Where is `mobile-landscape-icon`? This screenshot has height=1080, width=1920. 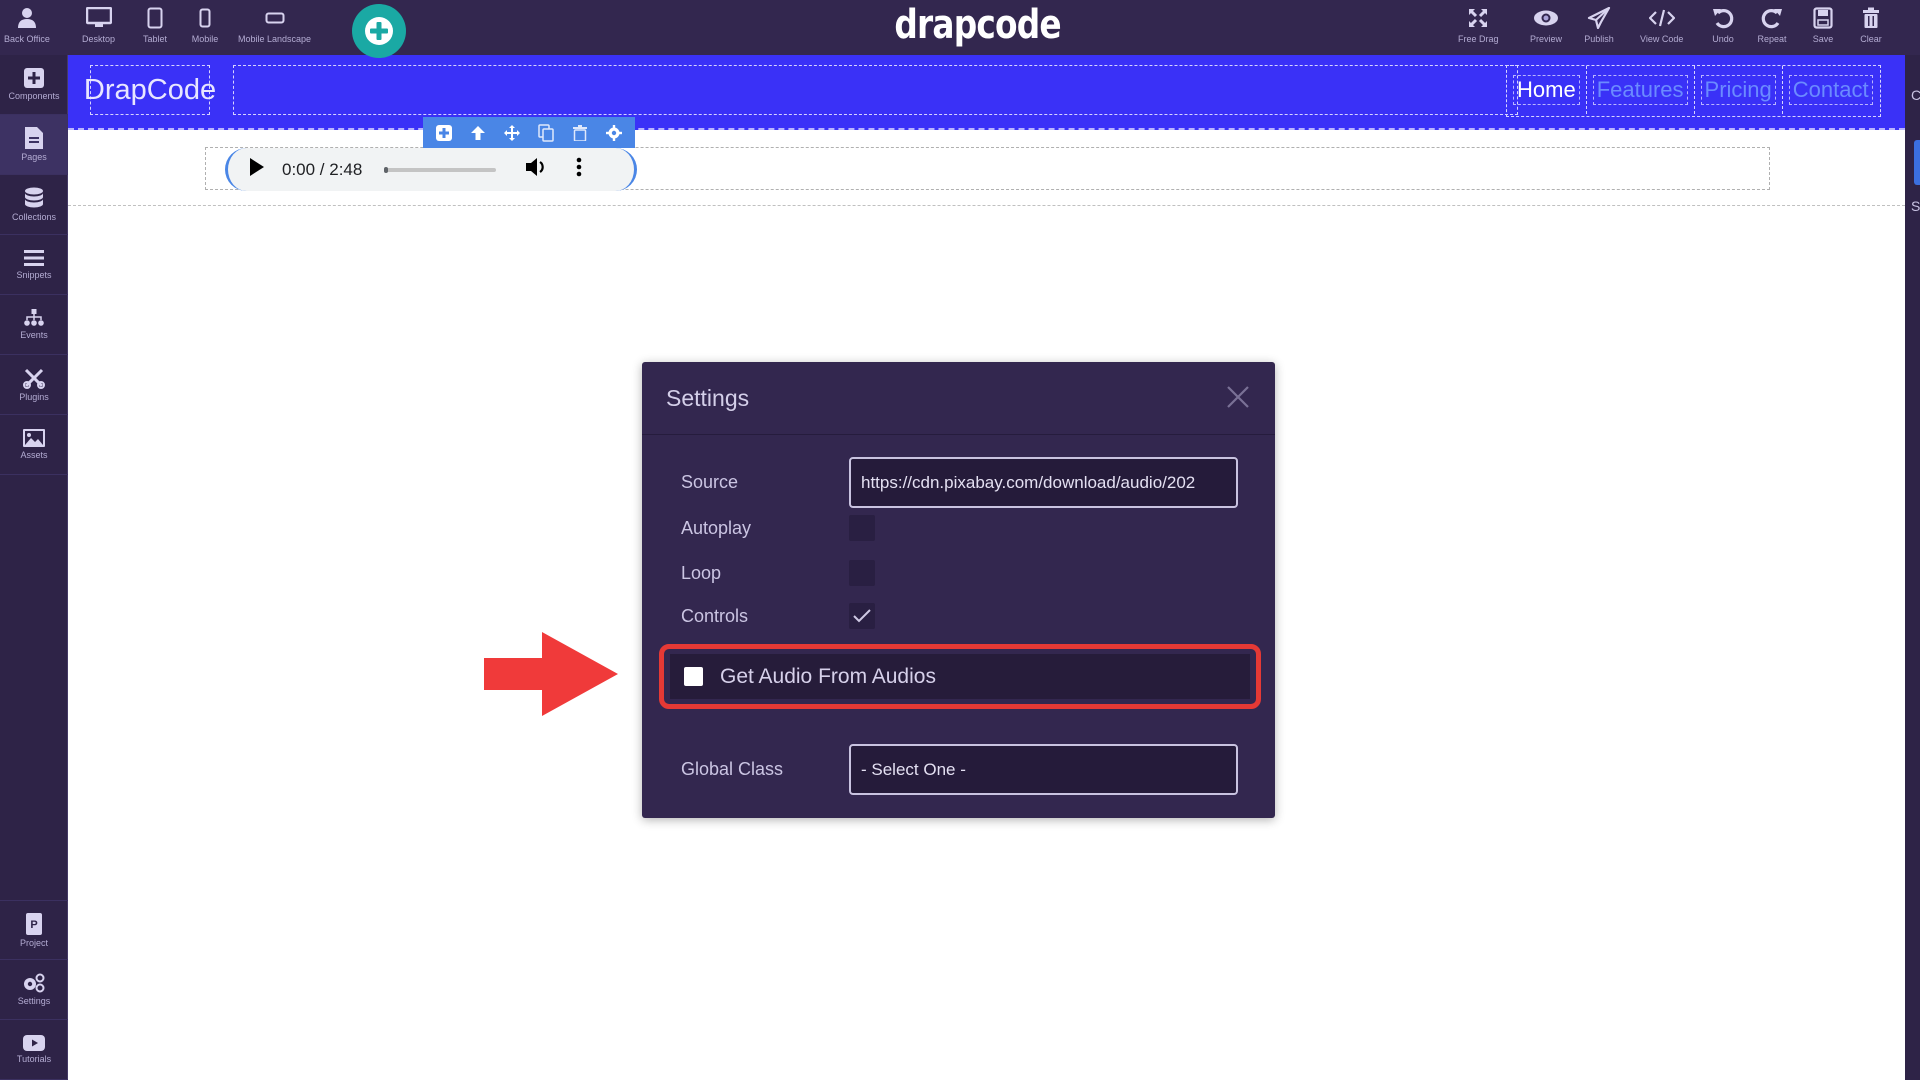
mobile-landscape-icon is located at coordinates (275, 18).